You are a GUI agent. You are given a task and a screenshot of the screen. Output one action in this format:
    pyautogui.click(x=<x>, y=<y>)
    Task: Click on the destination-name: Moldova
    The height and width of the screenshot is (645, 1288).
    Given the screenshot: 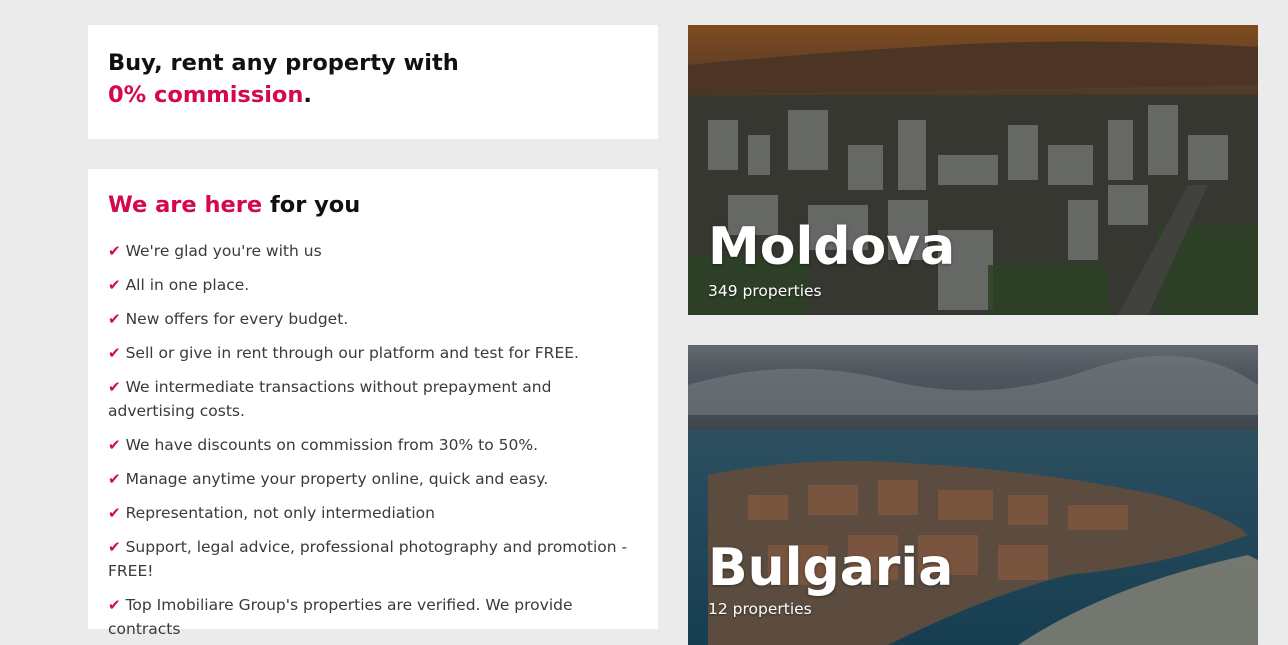 What is the action you would take?
    pyautogui.click(x=832, y=247)
    